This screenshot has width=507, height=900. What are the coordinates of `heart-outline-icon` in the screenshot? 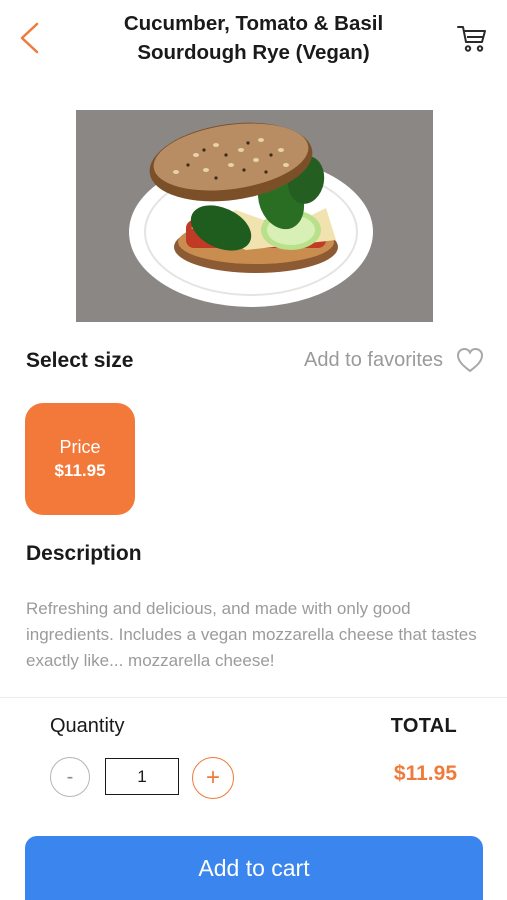 It's located at (470, 360).